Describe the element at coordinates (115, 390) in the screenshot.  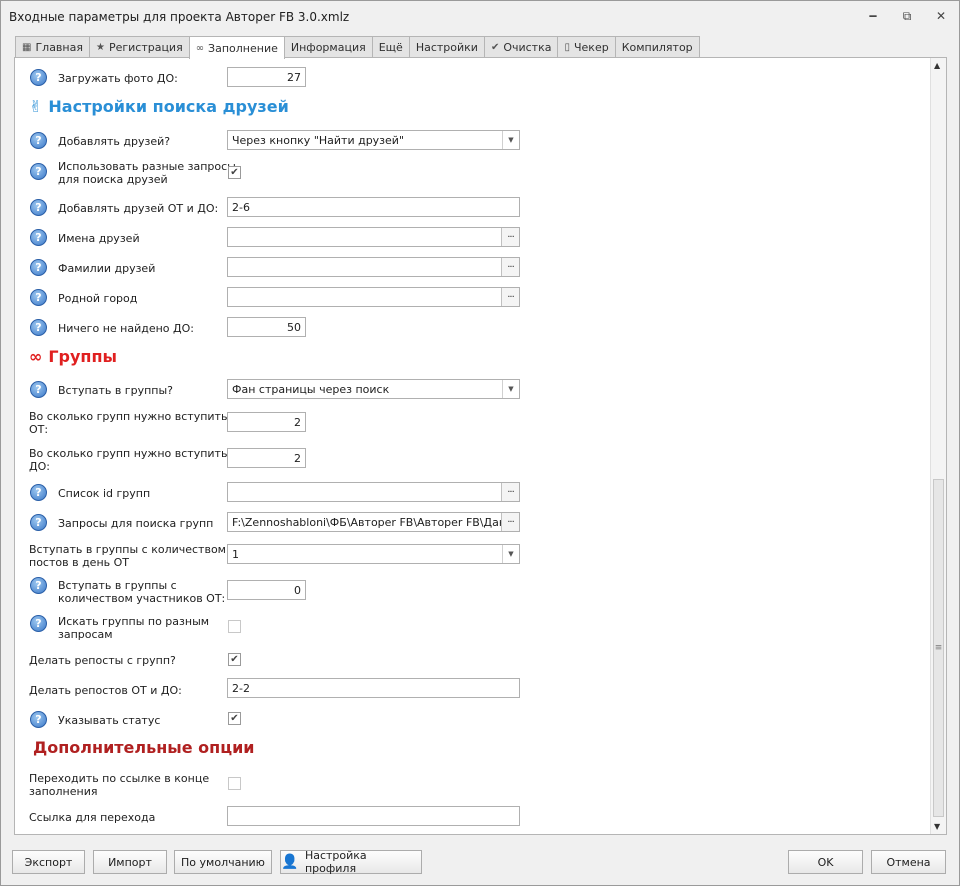
I see `join-groups-label: Вступать в группы?` at that location.